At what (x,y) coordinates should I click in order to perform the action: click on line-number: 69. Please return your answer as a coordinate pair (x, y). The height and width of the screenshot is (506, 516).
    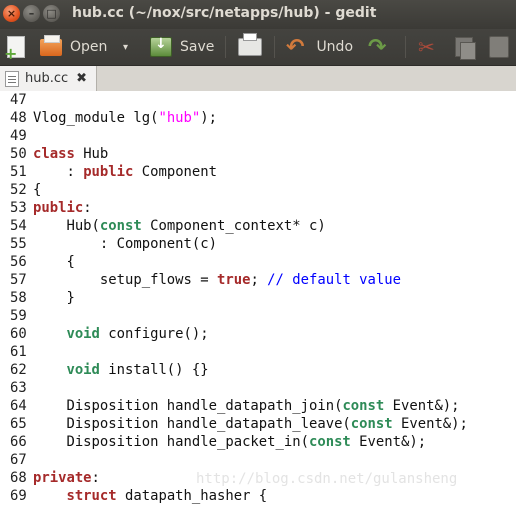
    Looking at the image, I should click on (18, 496).